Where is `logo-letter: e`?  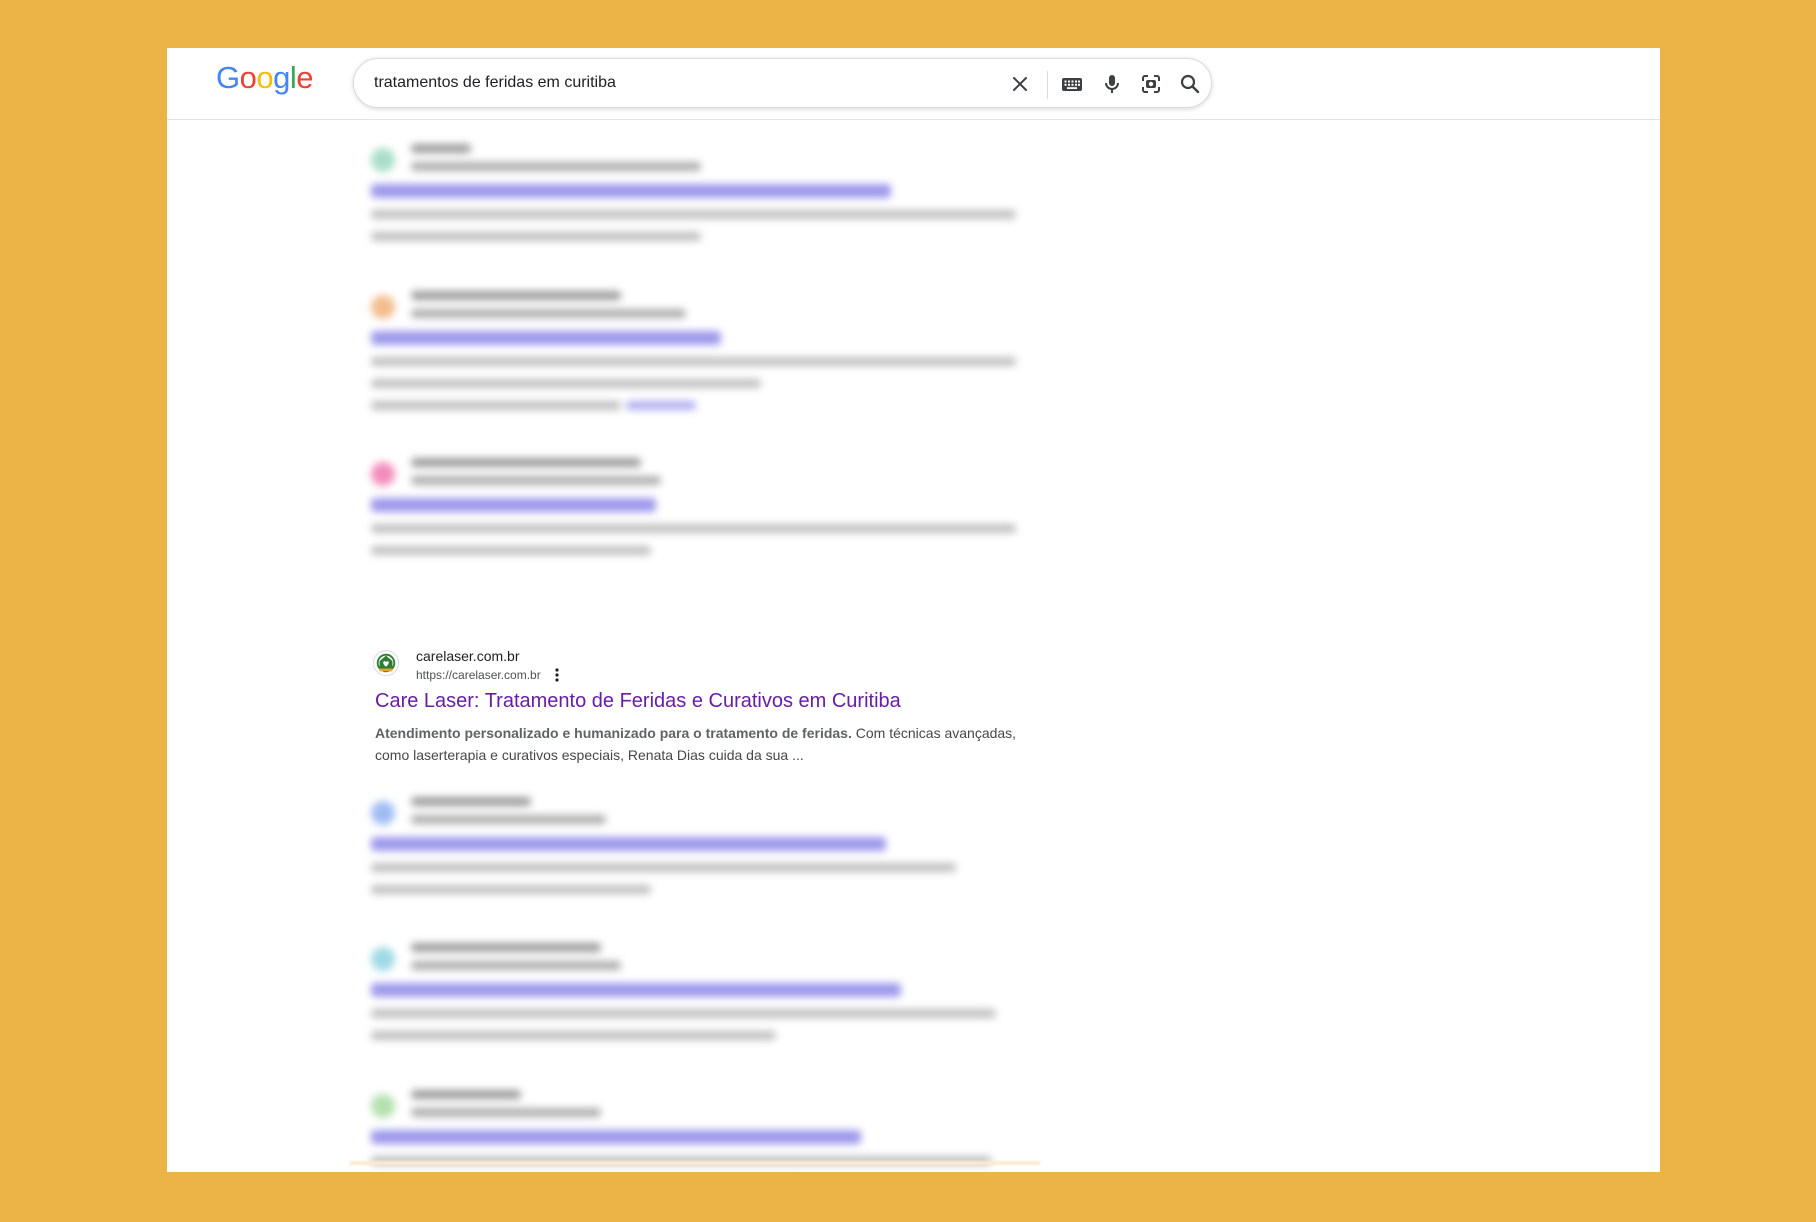 logo-letter: e is located at coordinates (305, 77).